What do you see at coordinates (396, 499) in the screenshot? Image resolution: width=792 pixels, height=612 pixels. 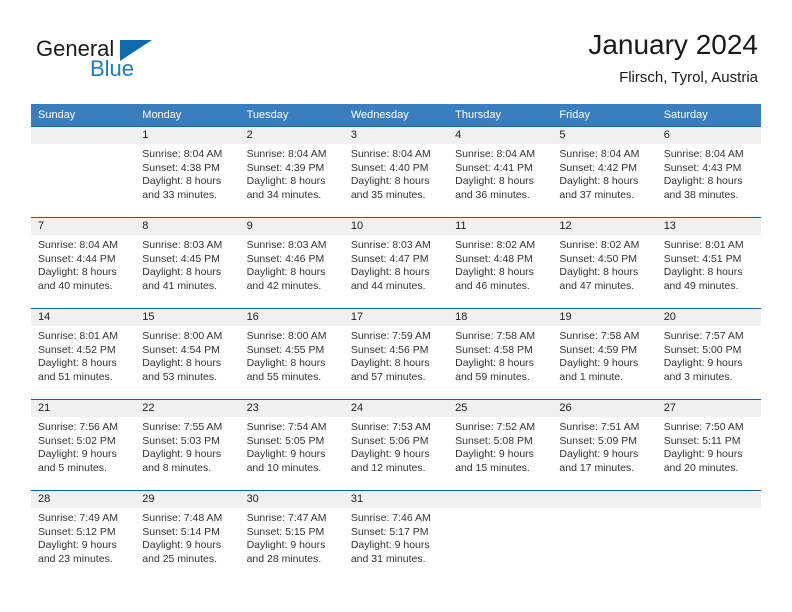 I see `day-number: 31` at bounding box center [396, 499].